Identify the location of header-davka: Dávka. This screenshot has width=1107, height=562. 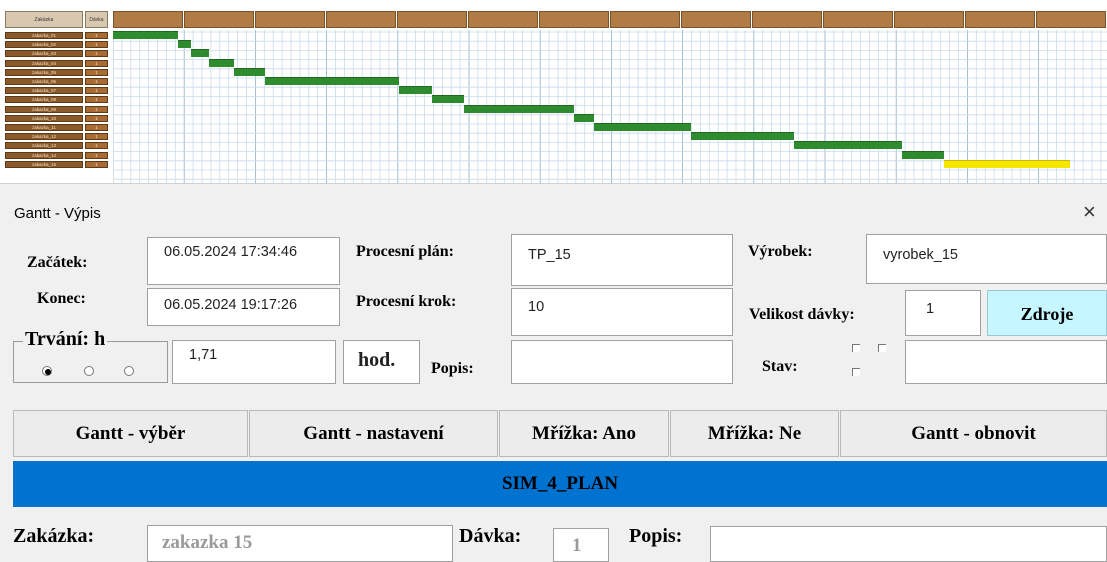
(96, 19).